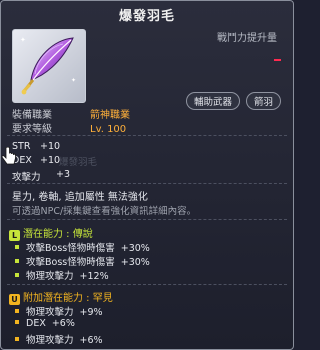  Describe the element at coordinates (78, 162) in the screenshot. I see `ghost-item-name: 爆發羽毛` at that location.